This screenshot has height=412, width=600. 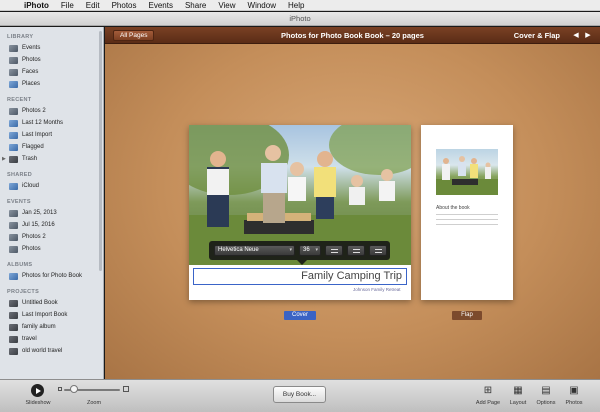 What do you see at coordinates (377, 289) in the screenshot?
I see `cover-subtitle-text: Johnson Family Retreat` at bounding box center [377, 289].